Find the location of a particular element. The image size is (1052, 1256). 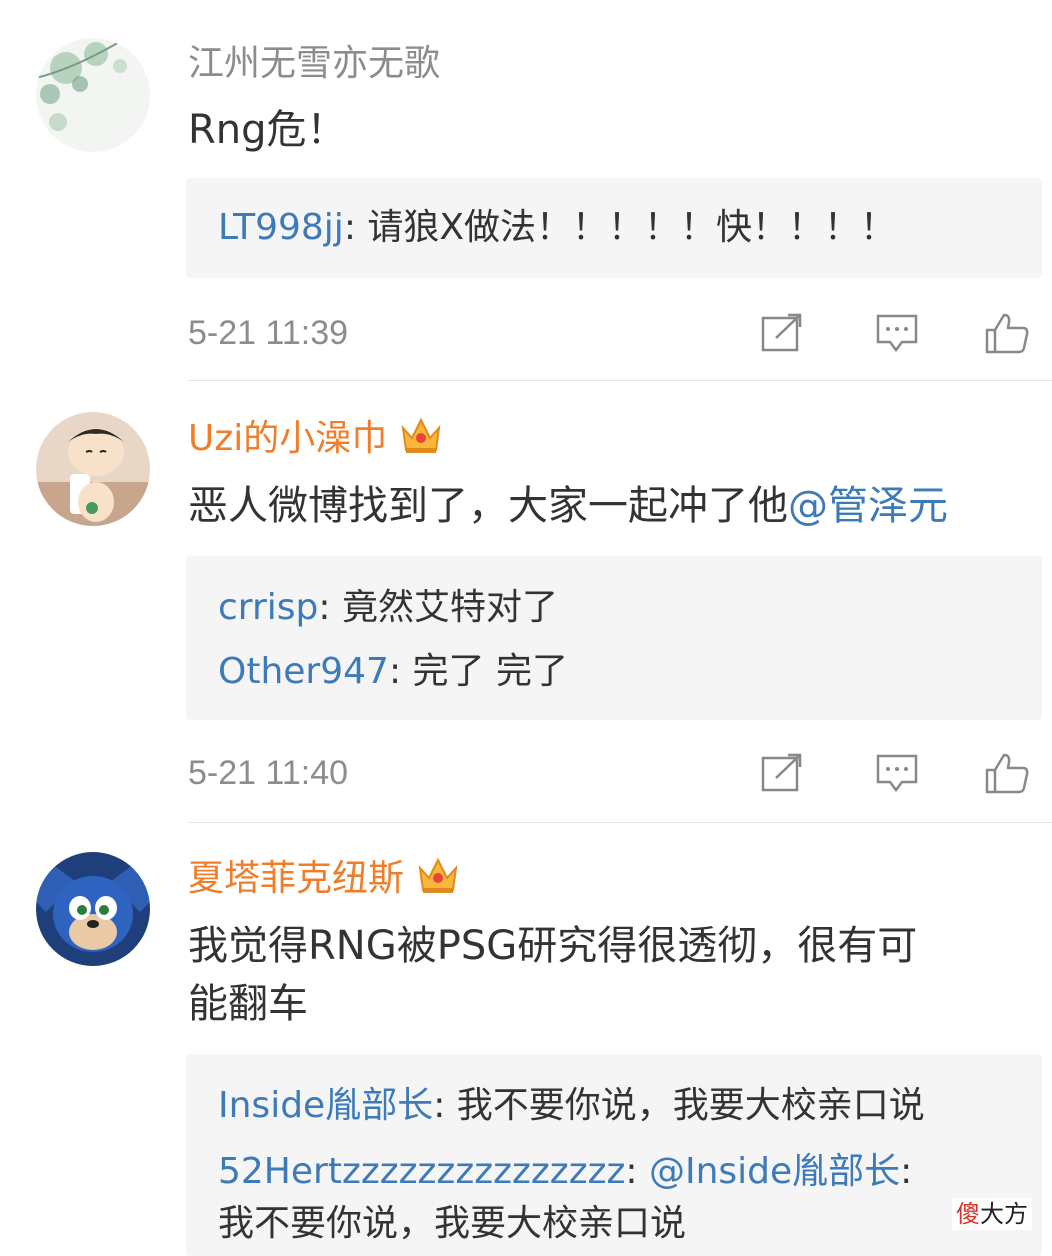

reply-item: crrisp: 竟然艾特对了 is located at coordinates (388, 608).